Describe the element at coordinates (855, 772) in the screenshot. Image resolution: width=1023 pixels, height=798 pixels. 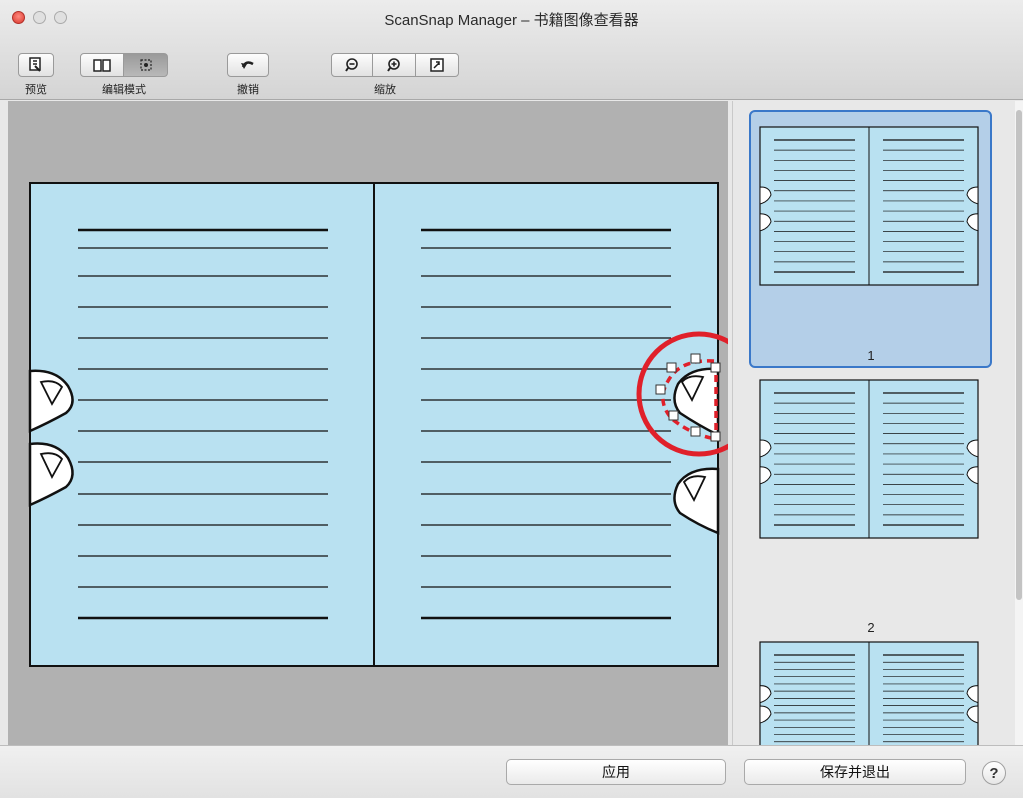
I see `save-exit-button: 保存并退出` at that location.